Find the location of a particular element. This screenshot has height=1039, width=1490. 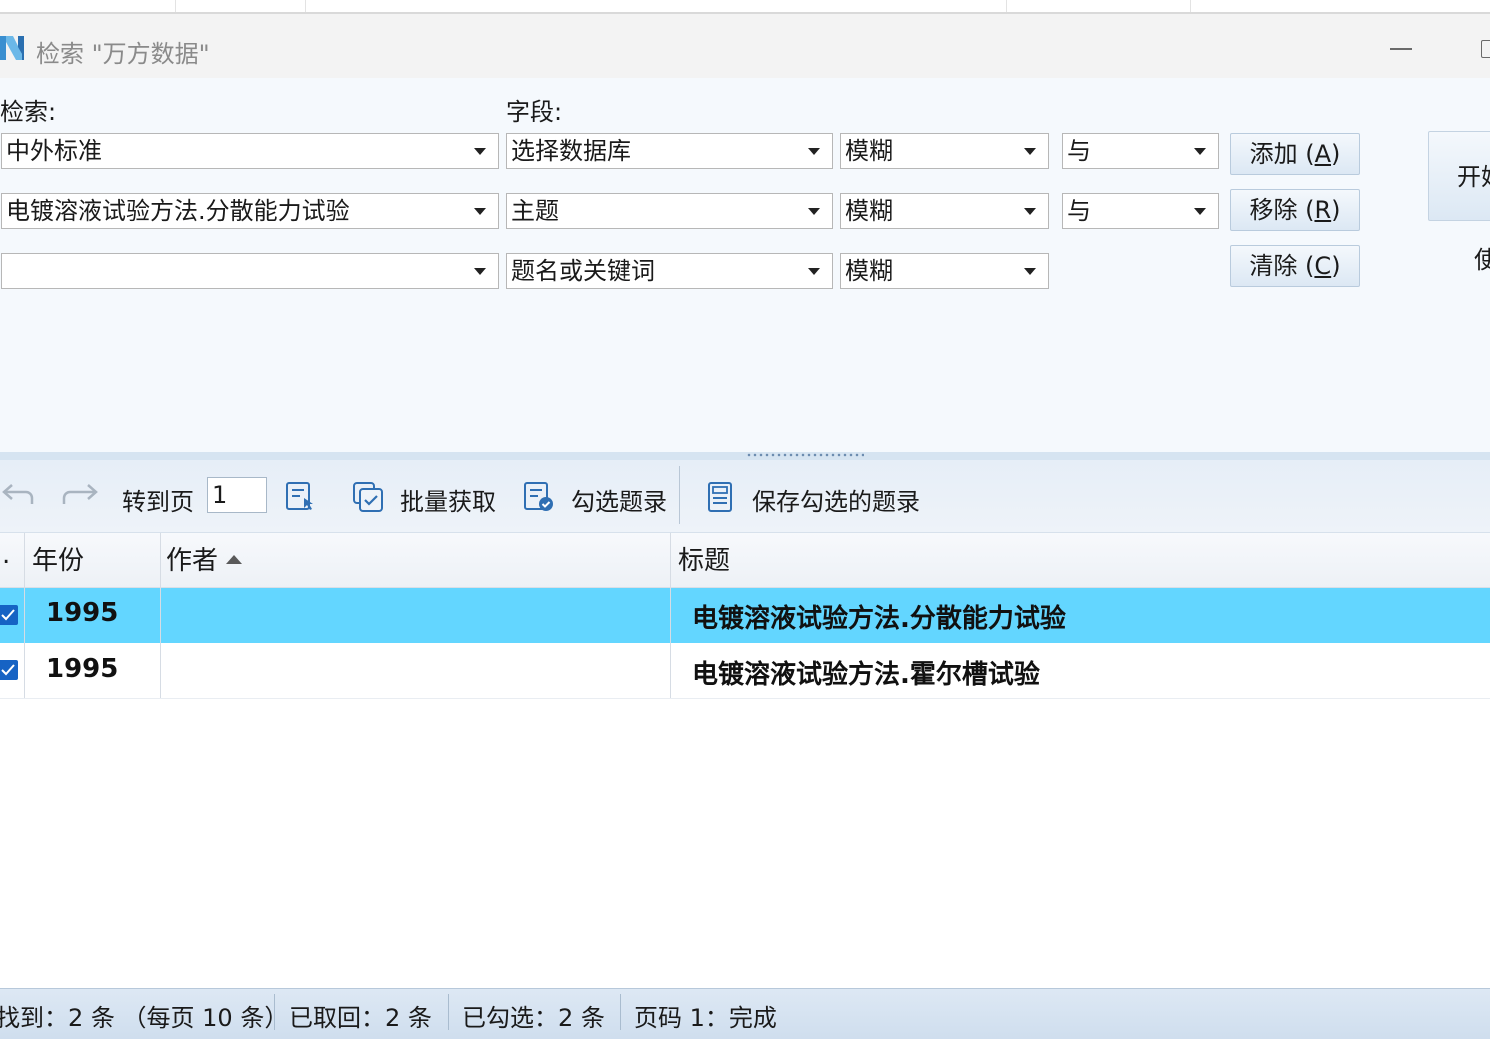

source-combo-2: 电镀溶液试验方法.分散能力试验 is located at coordinates (250, 211).